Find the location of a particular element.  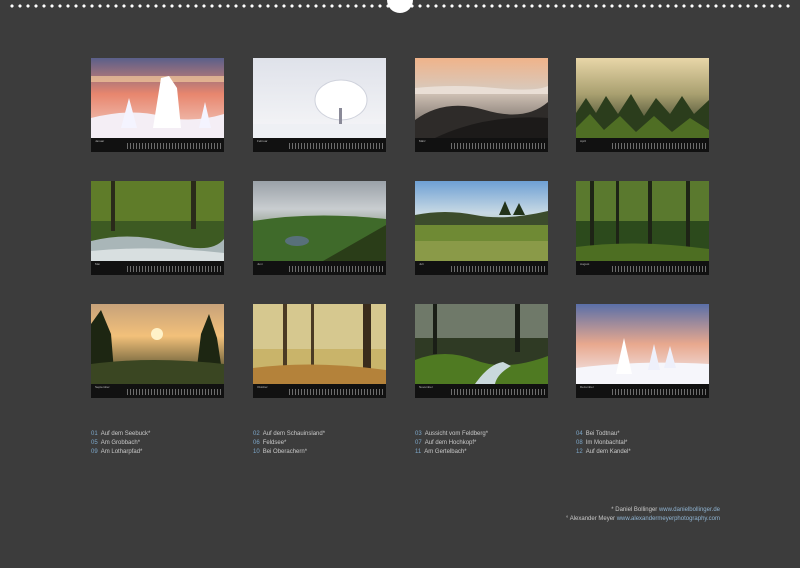

month-label: Mai is located at coordinates (97, 264).